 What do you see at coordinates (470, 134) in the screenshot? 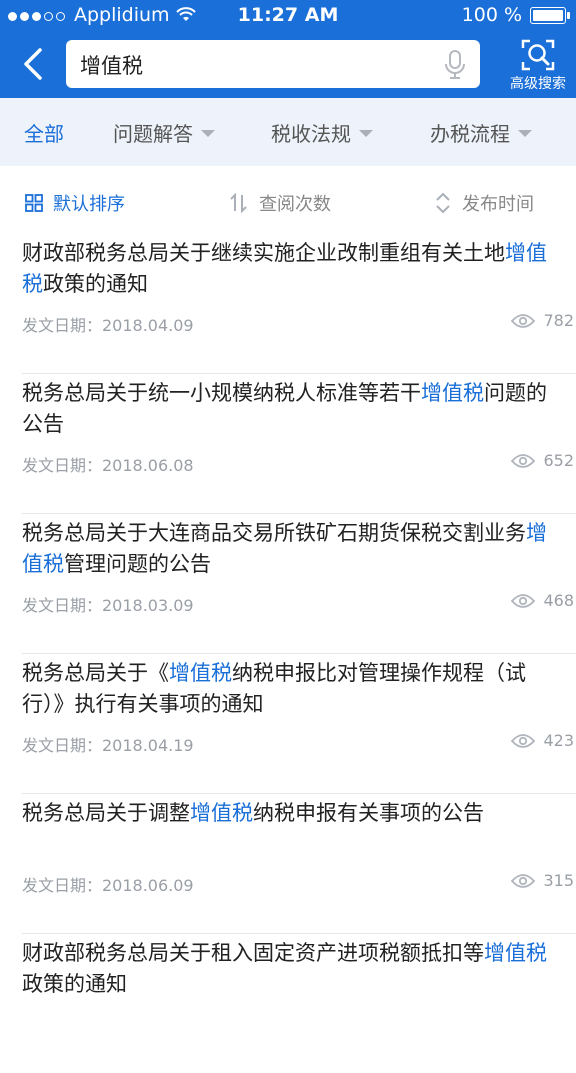
I see `tab-label: 办税流程` at bounding box center [470, 134].